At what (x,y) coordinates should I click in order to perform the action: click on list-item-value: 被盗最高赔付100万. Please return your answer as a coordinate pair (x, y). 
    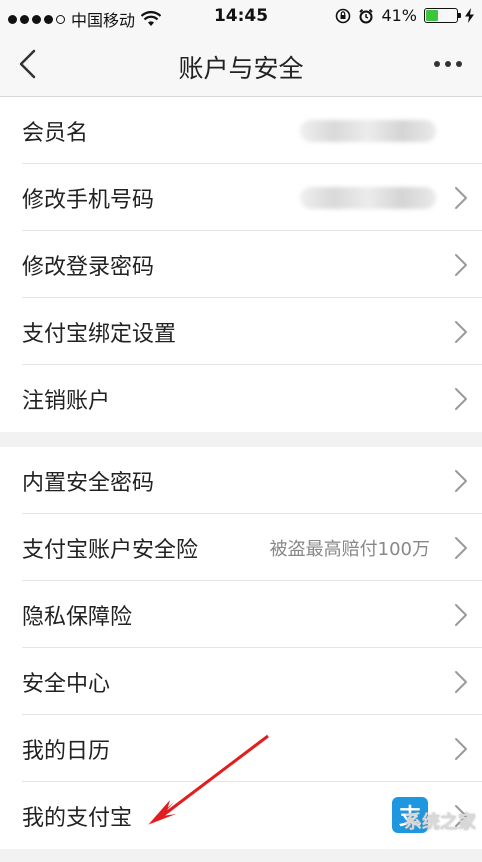
    Looking at the image, I should click on (349, 549).